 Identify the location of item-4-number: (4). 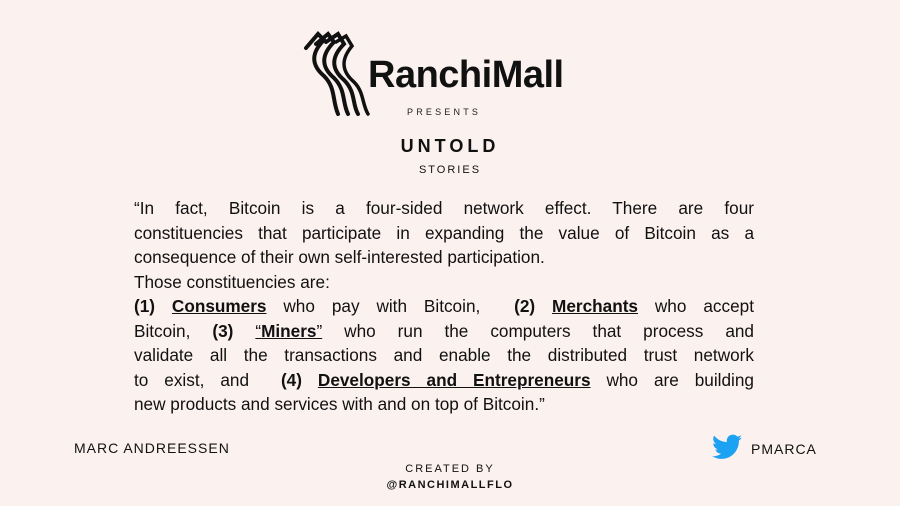
(291, 379).